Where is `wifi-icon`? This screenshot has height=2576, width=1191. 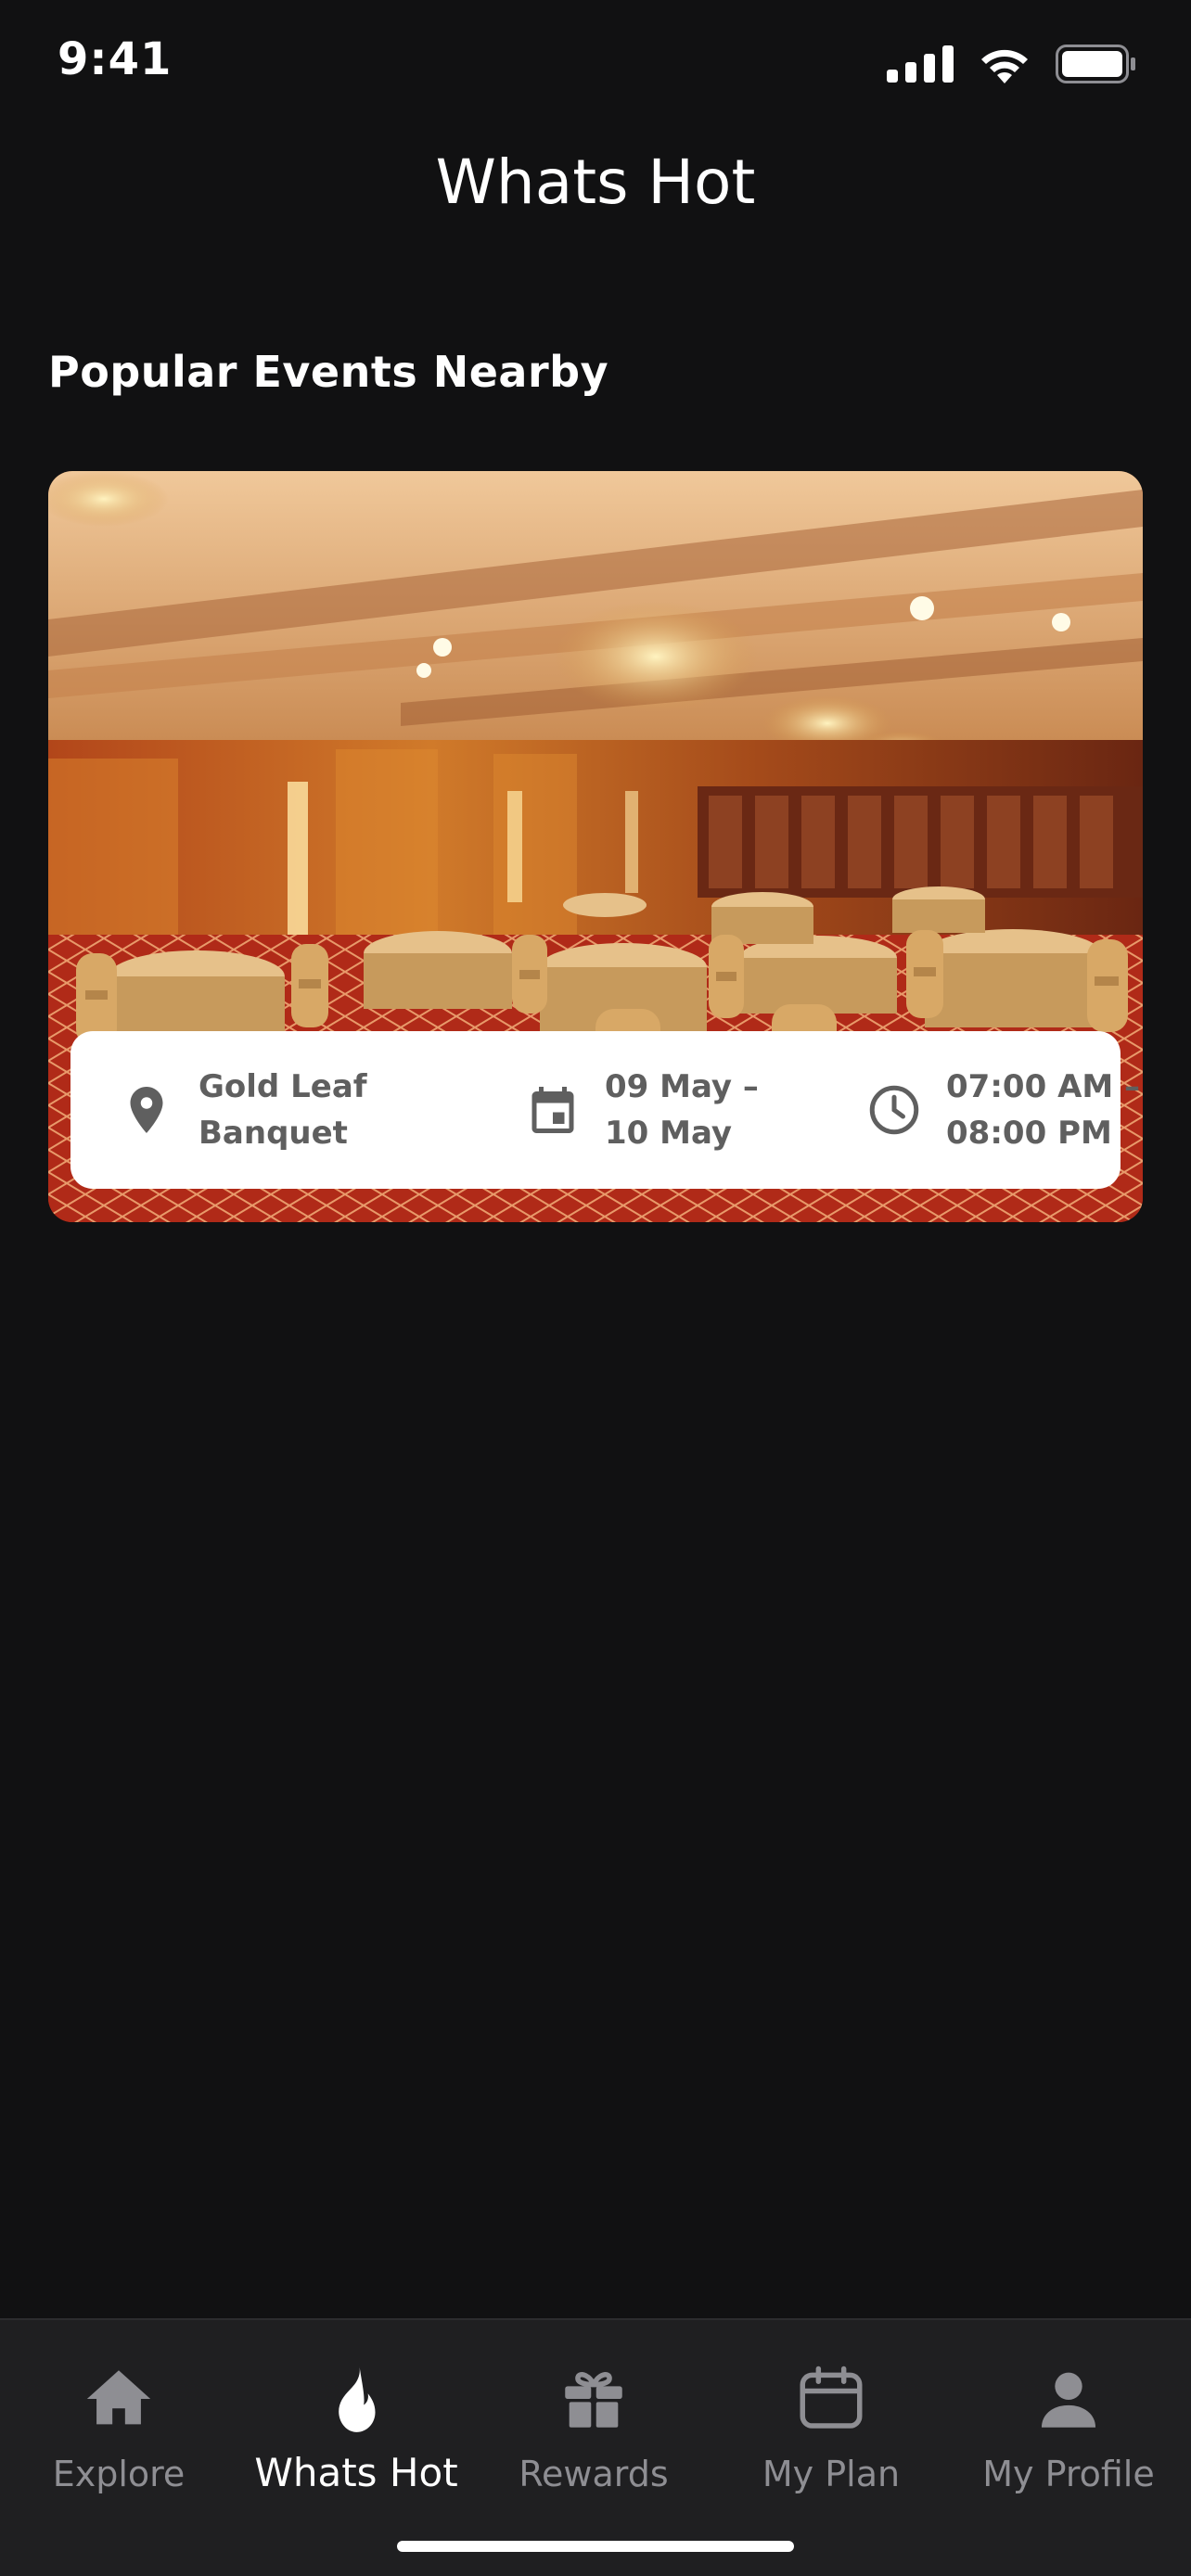 wifi-icon is located at coordinates (1004, 66).